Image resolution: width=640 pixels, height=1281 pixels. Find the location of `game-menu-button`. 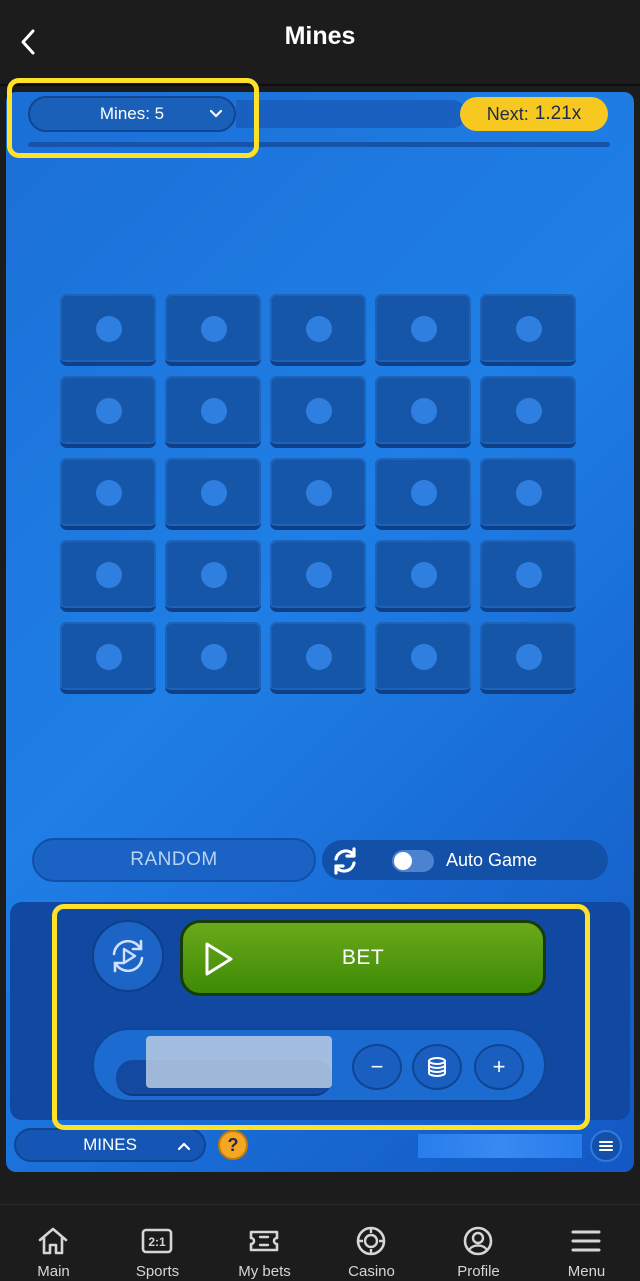

game-menu-button is located at coordinates (606, 1146).